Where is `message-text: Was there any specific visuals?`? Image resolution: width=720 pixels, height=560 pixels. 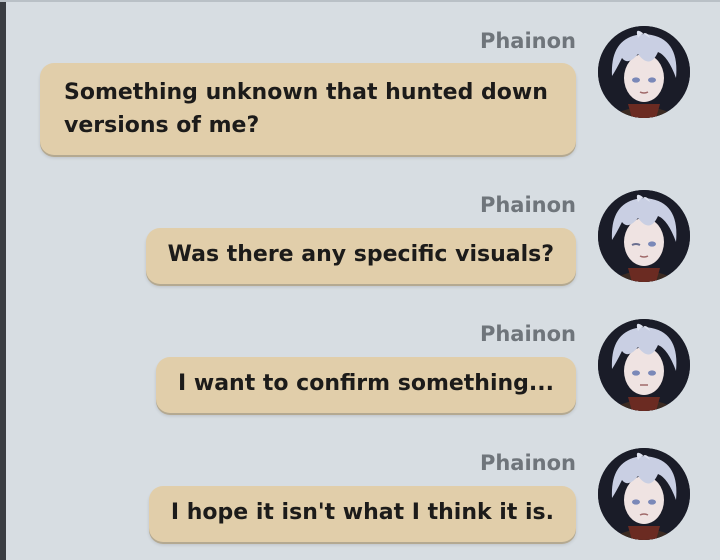
message-text: Was there any specific visuals? is located at coordinates (360, 254).